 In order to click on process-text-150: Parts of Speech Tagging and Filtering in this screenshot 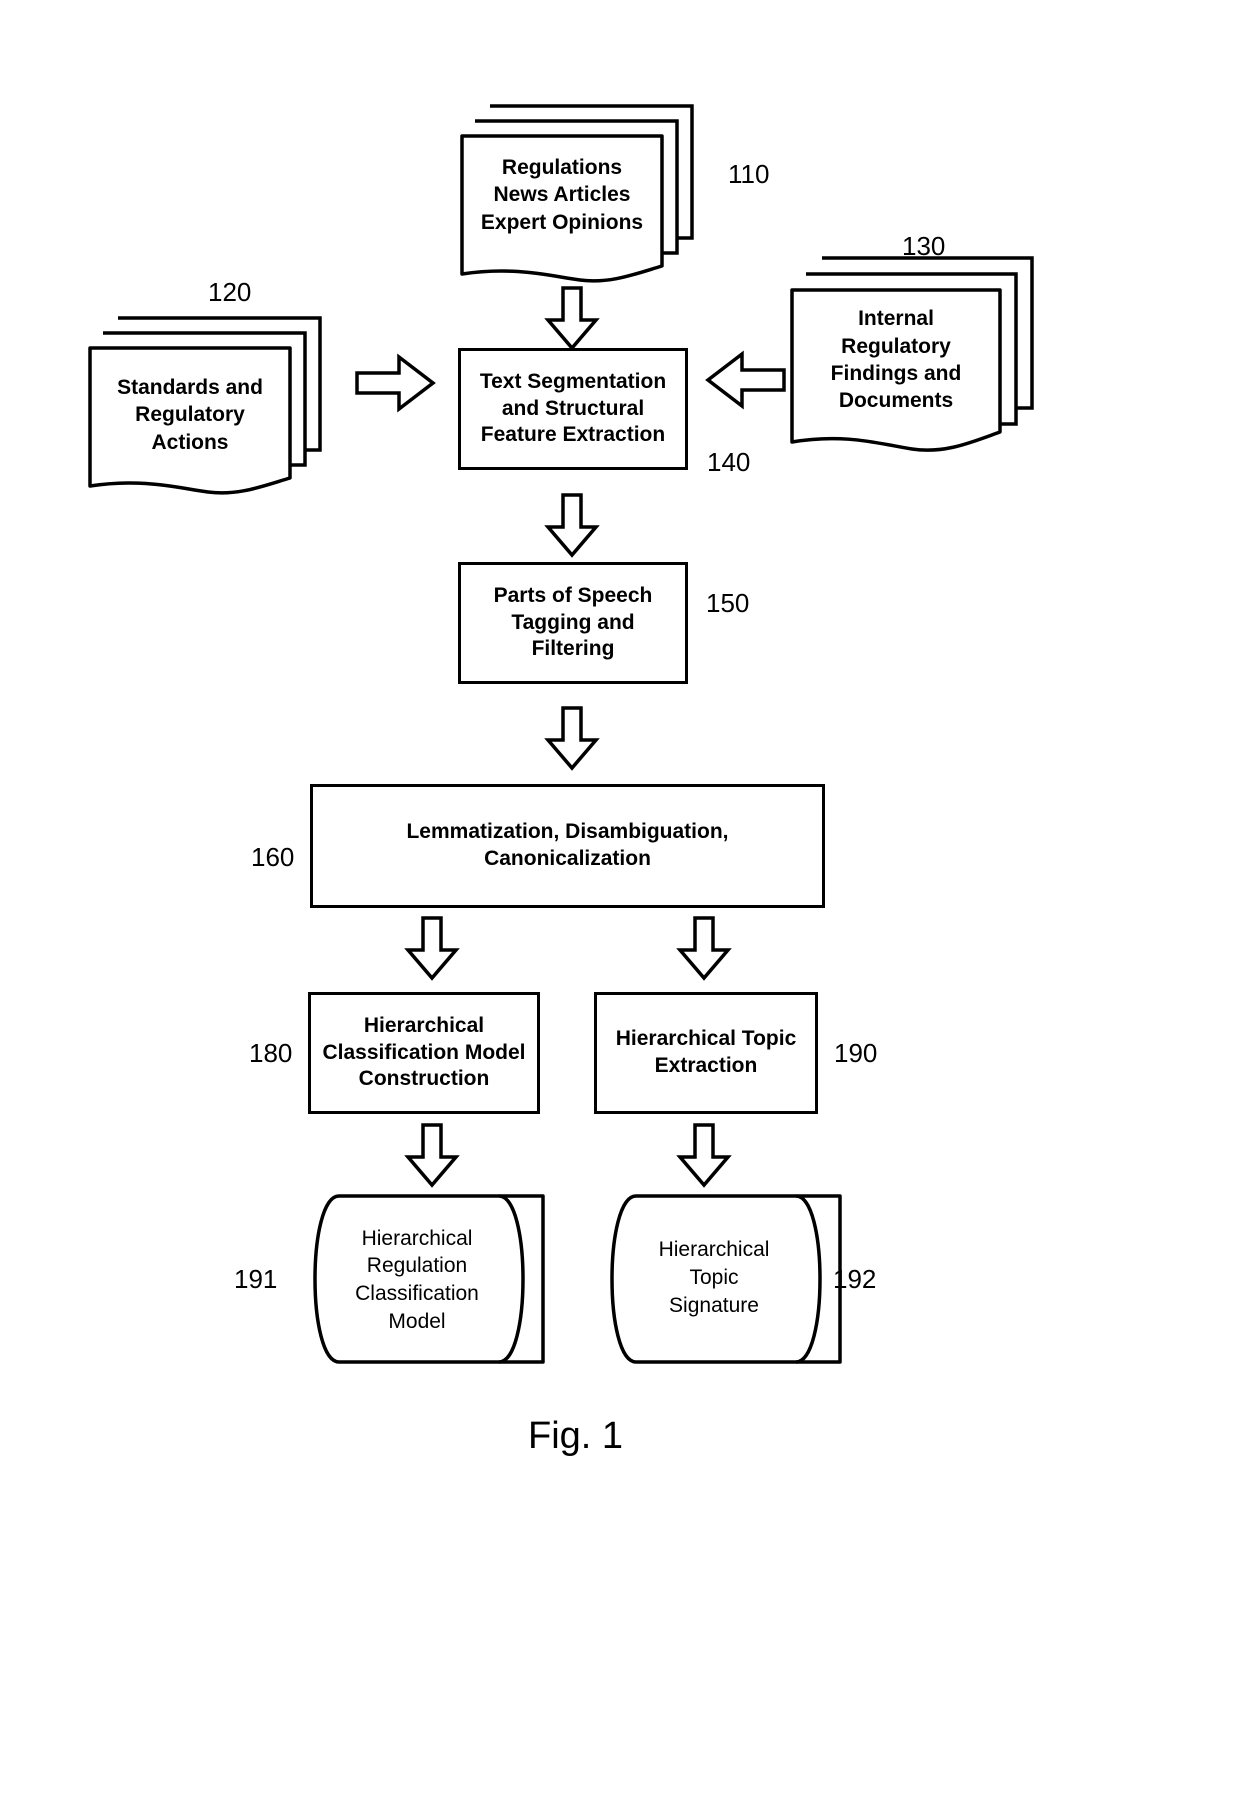, I will do `click(573, 622)`.